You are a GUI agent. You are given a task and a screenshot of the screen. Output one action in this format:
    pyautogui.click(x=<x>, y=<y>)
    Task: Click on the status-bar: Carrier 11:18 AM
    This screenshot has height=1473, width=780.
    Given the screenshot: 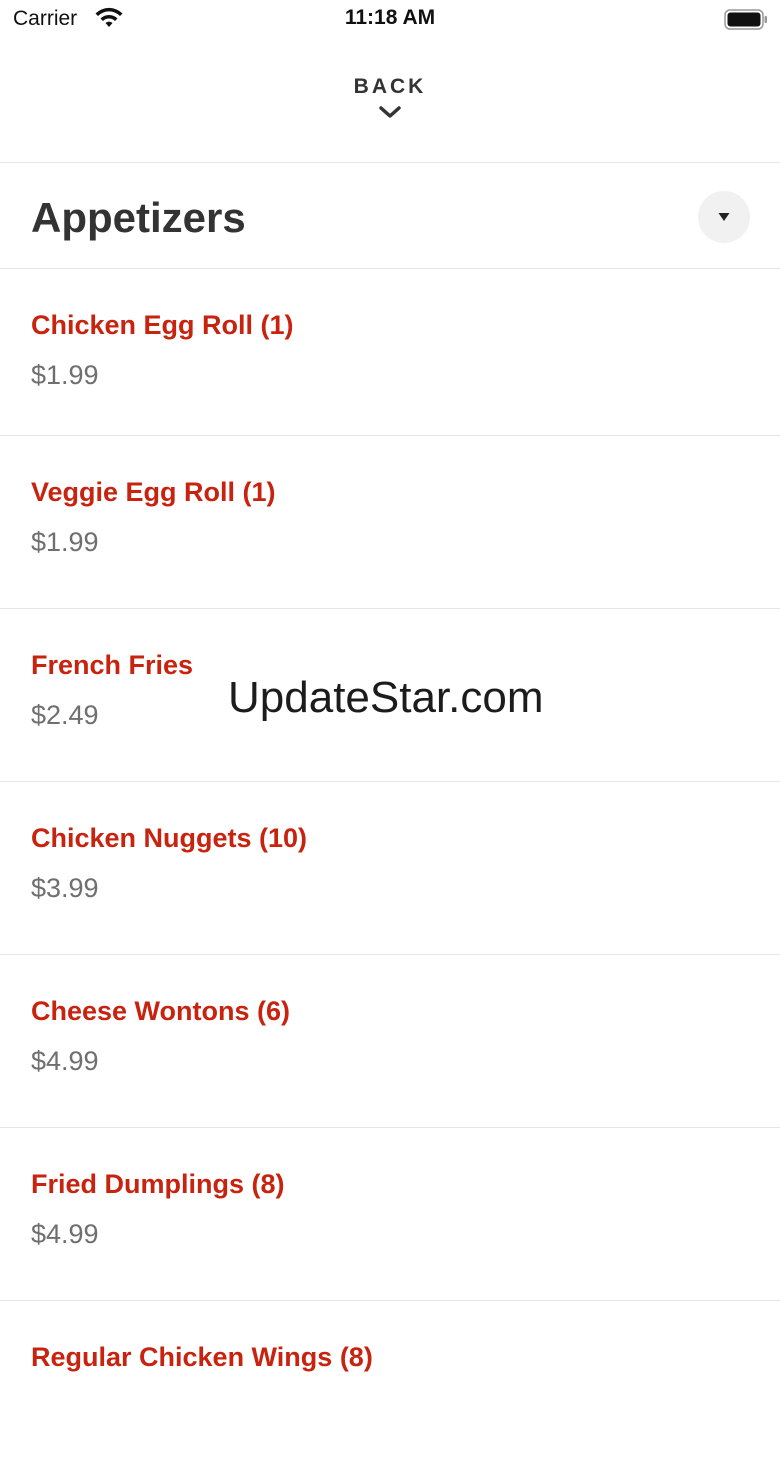 What is the action you would take?
    pyautogui.click(x=390, y=20)
    